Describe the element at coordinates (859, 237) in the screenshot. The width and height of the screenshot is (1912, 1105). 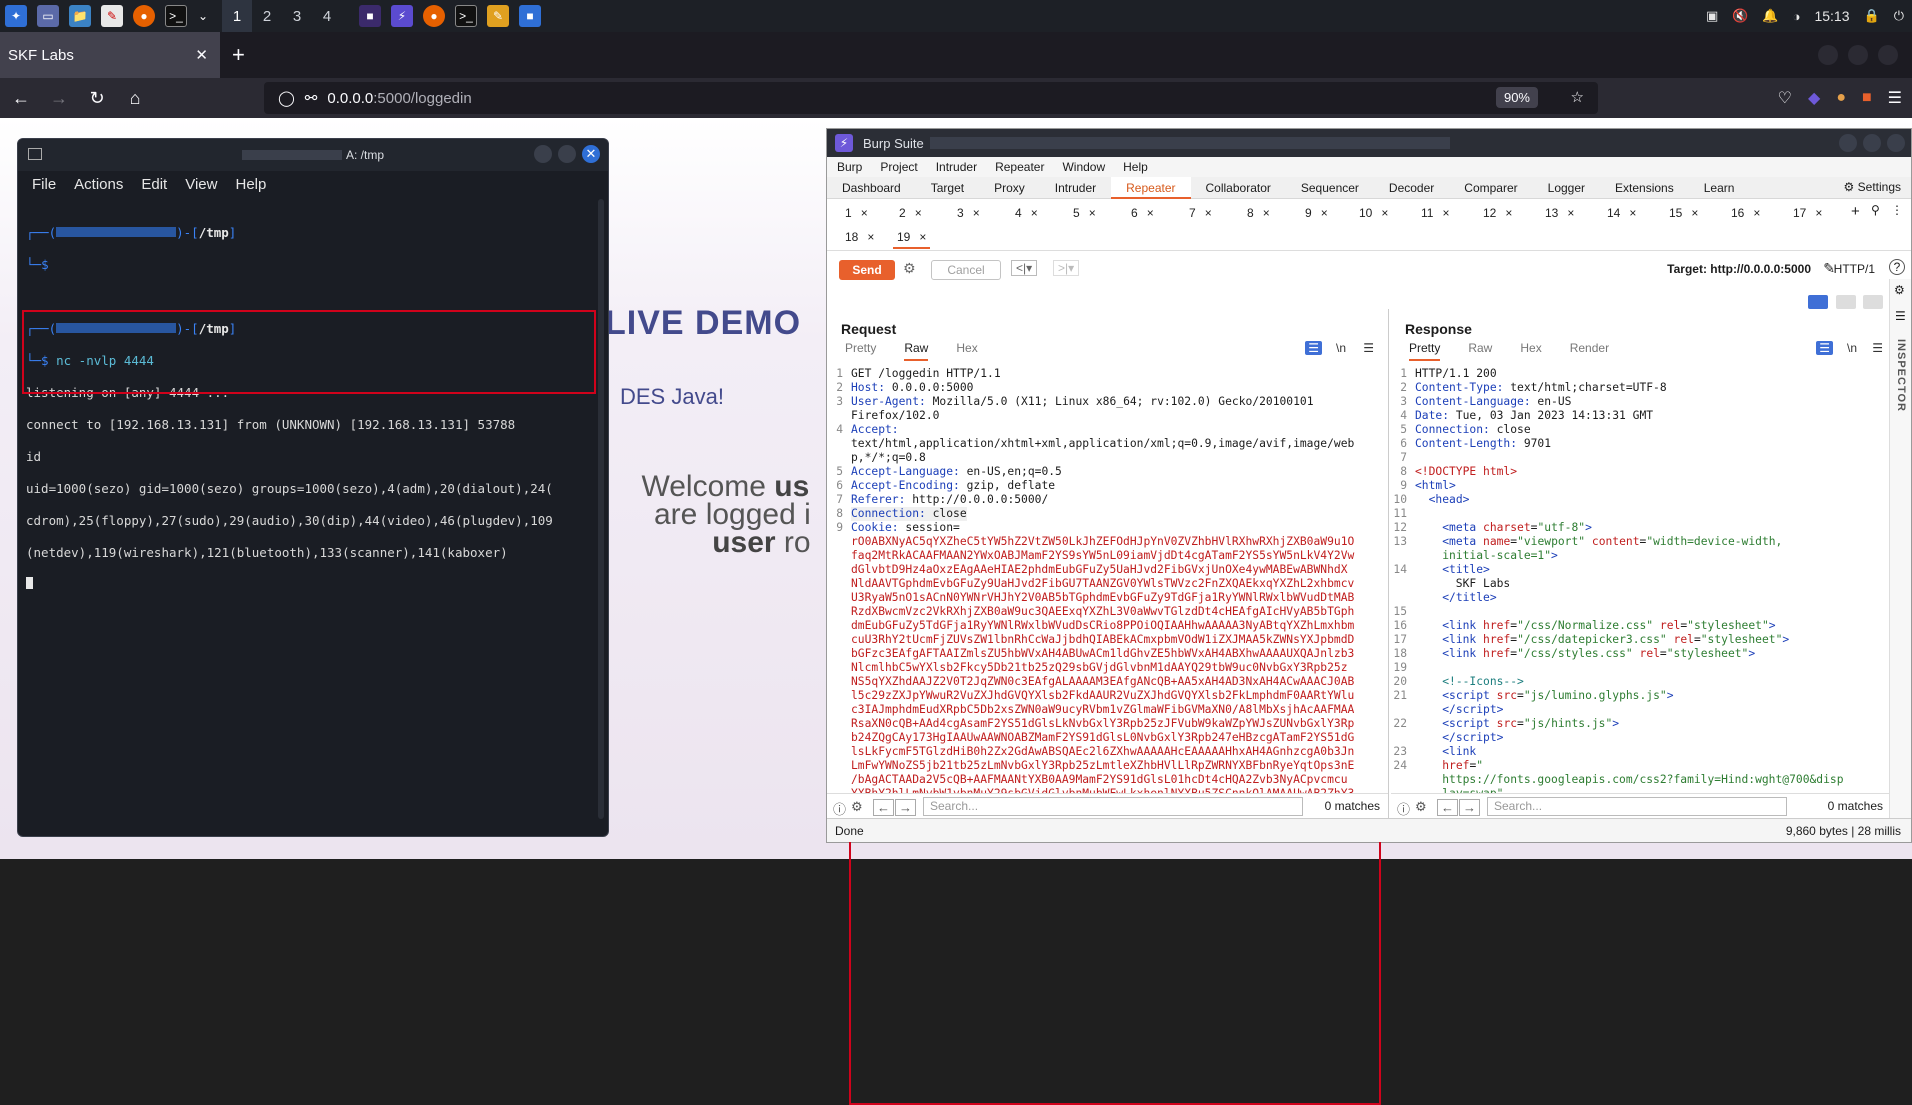
I see `repeater-tab: 18 ×` at that location.